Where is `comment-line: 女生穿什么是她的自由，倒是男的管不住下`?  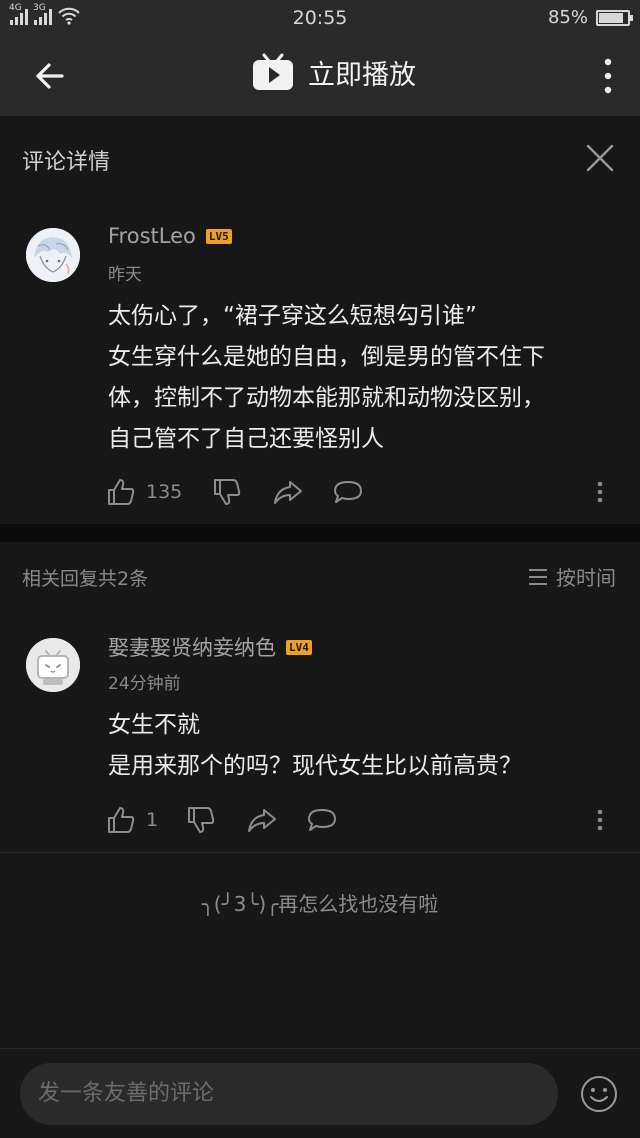 comment-line: 女生穿什么是她的自由，倒是男的管不住下 is located at coordinates (326, 357).